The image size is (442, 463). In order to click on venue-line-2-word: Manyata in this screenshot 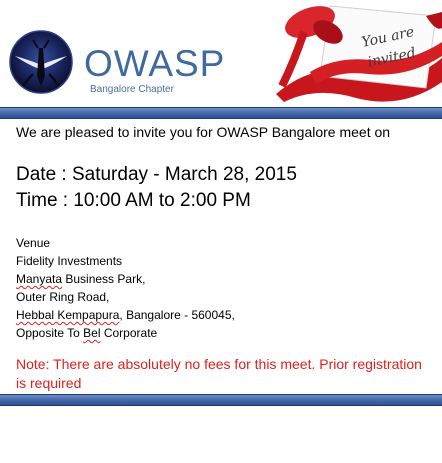, I will do `click(39, 279)`.